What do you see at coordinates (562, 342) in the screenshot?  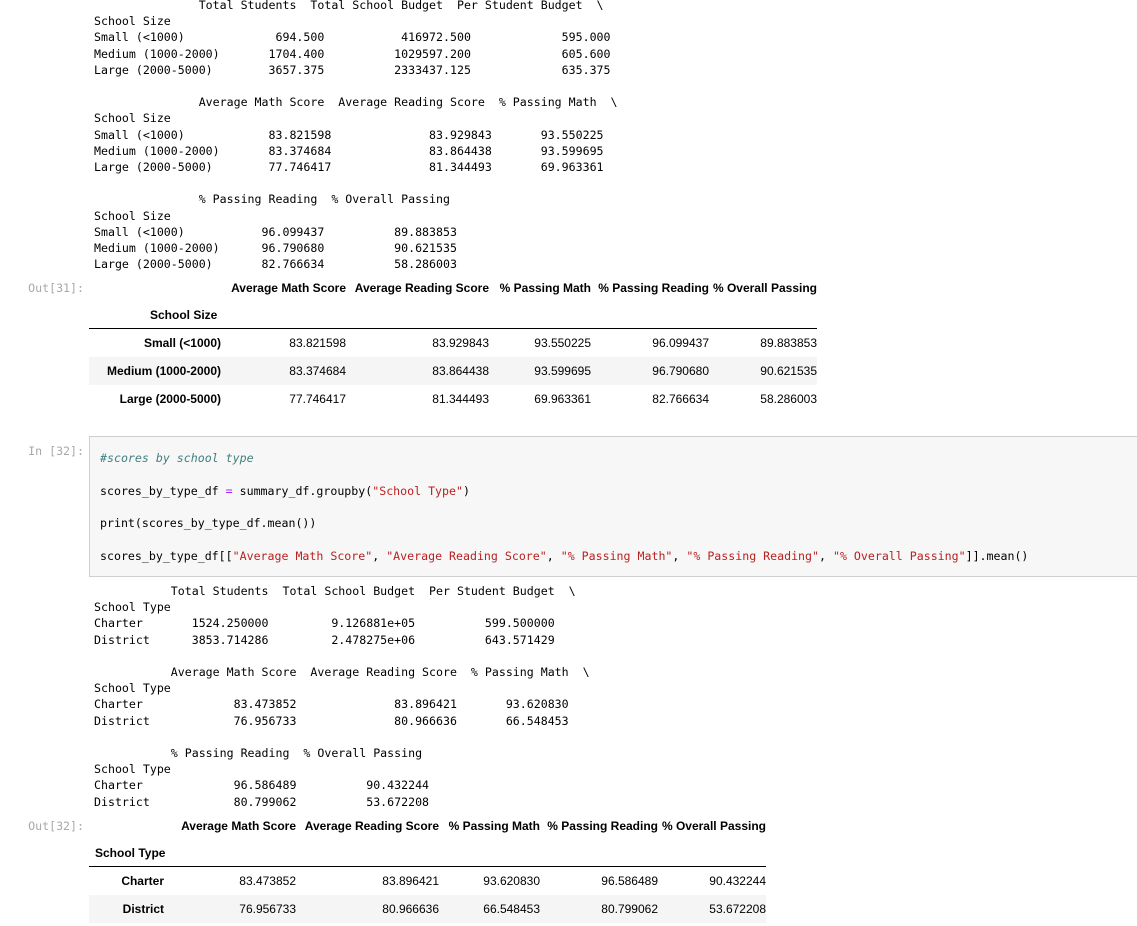 I see `table-cell: 93.550225` at bounding box center [562, 342].